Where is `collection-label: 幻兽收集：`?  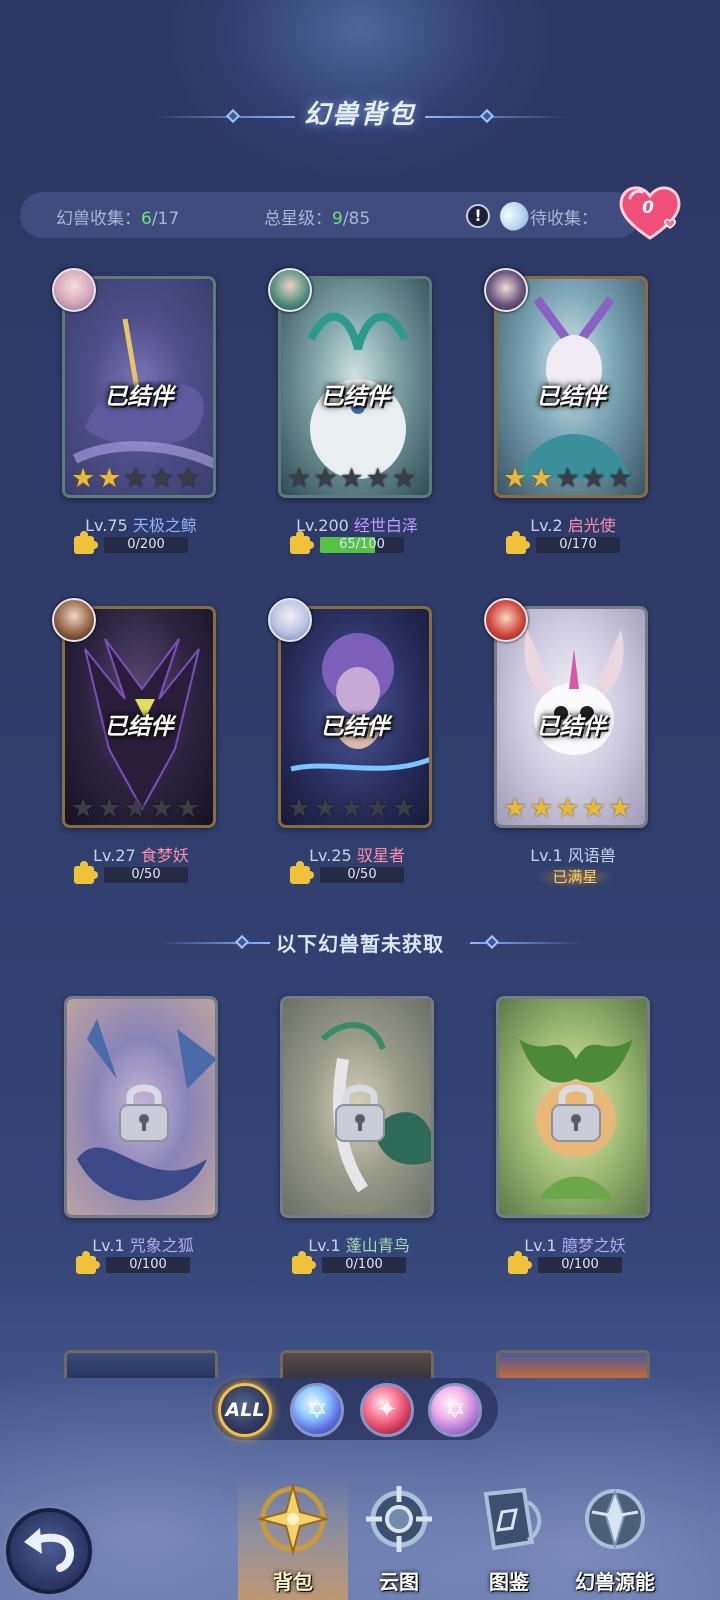 collection-label: 幻兽收集： is located at coordinates (98, 219).